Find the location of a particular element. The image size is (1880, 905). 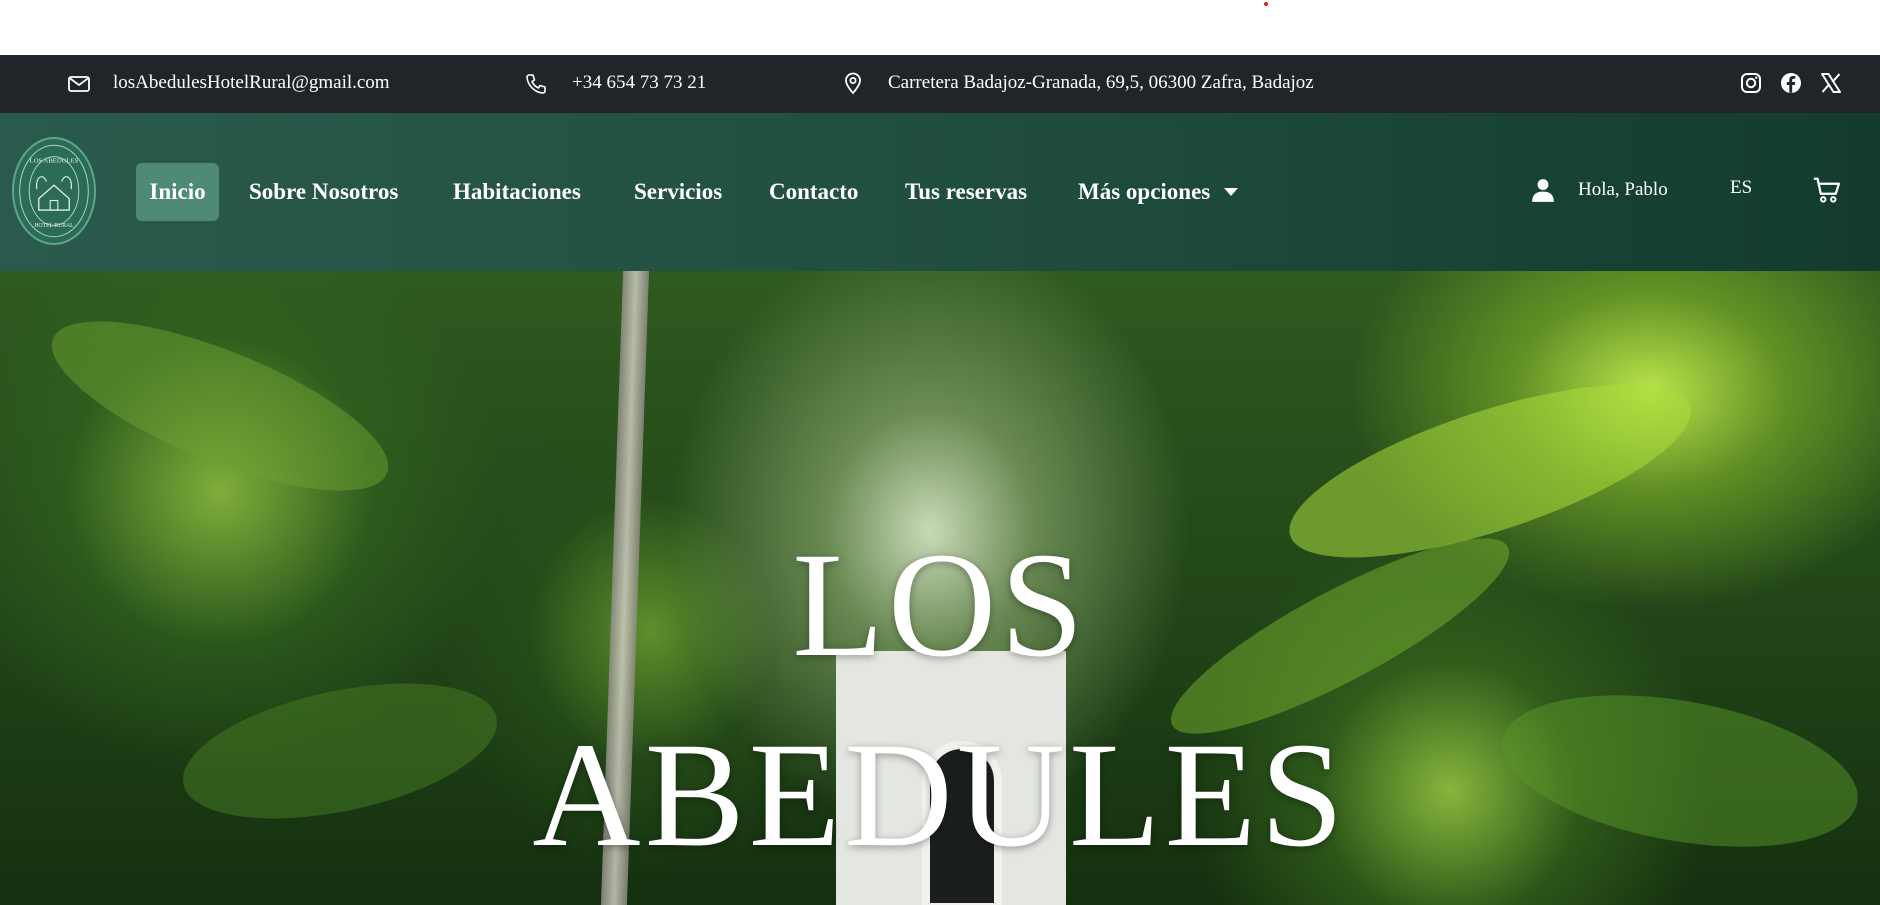

facebook-icon is located at coordinates (1791, 83).